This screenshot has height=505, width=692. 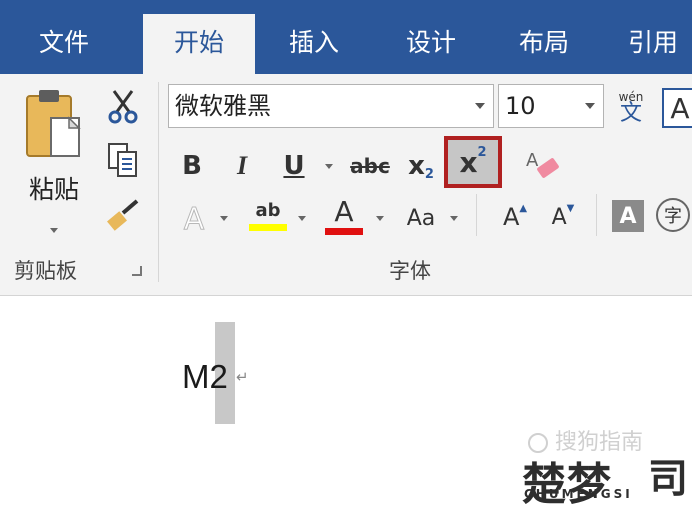 I want to click on phonetic-guide-char: 文, so click(x=630, y=113).